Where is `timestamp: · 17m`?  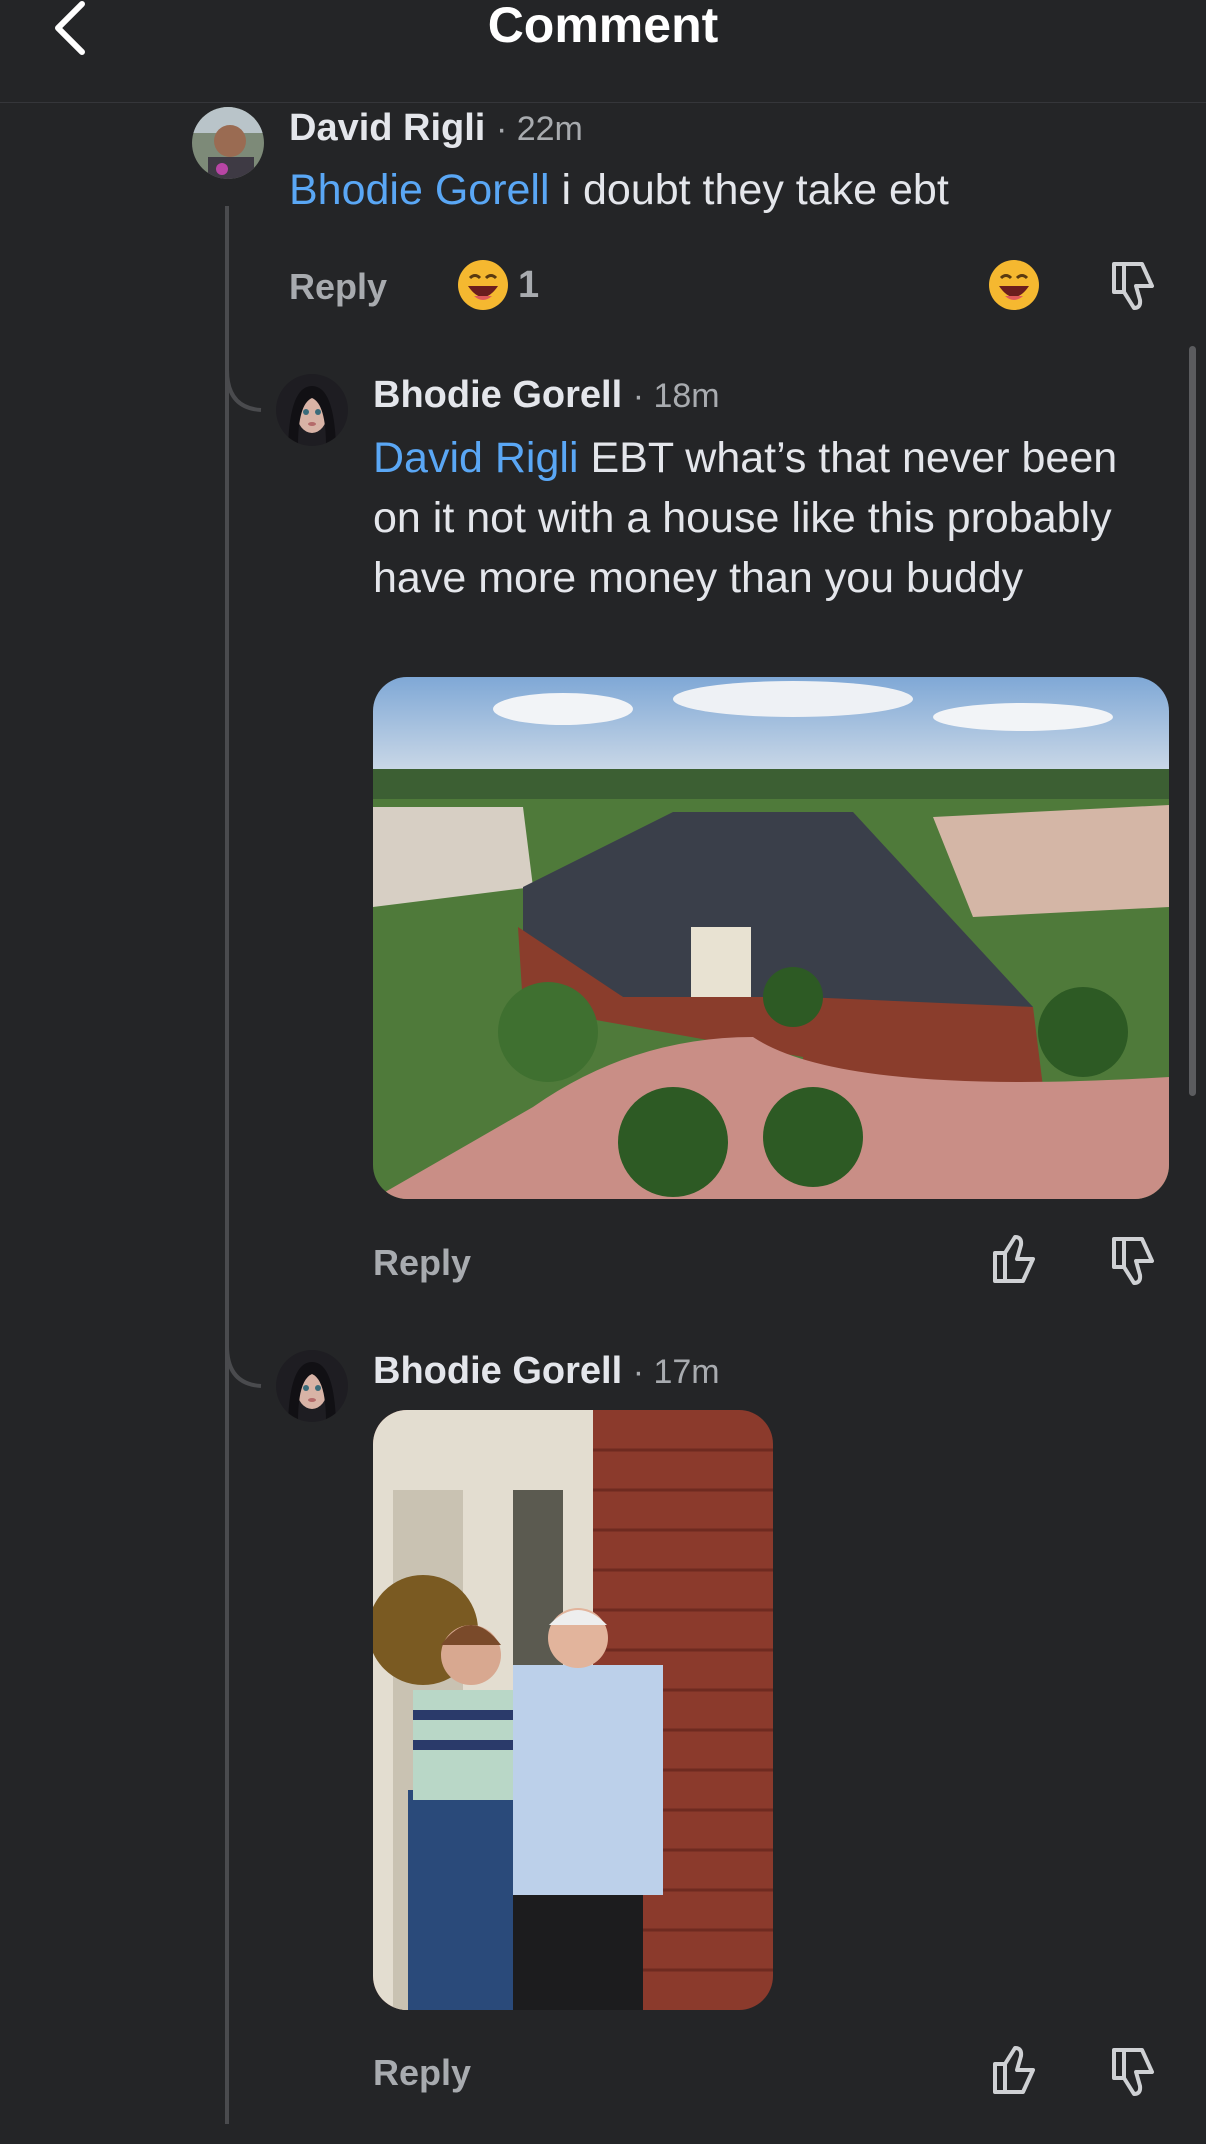 timestamp: · 17m is located at coordinates (676, 1372).